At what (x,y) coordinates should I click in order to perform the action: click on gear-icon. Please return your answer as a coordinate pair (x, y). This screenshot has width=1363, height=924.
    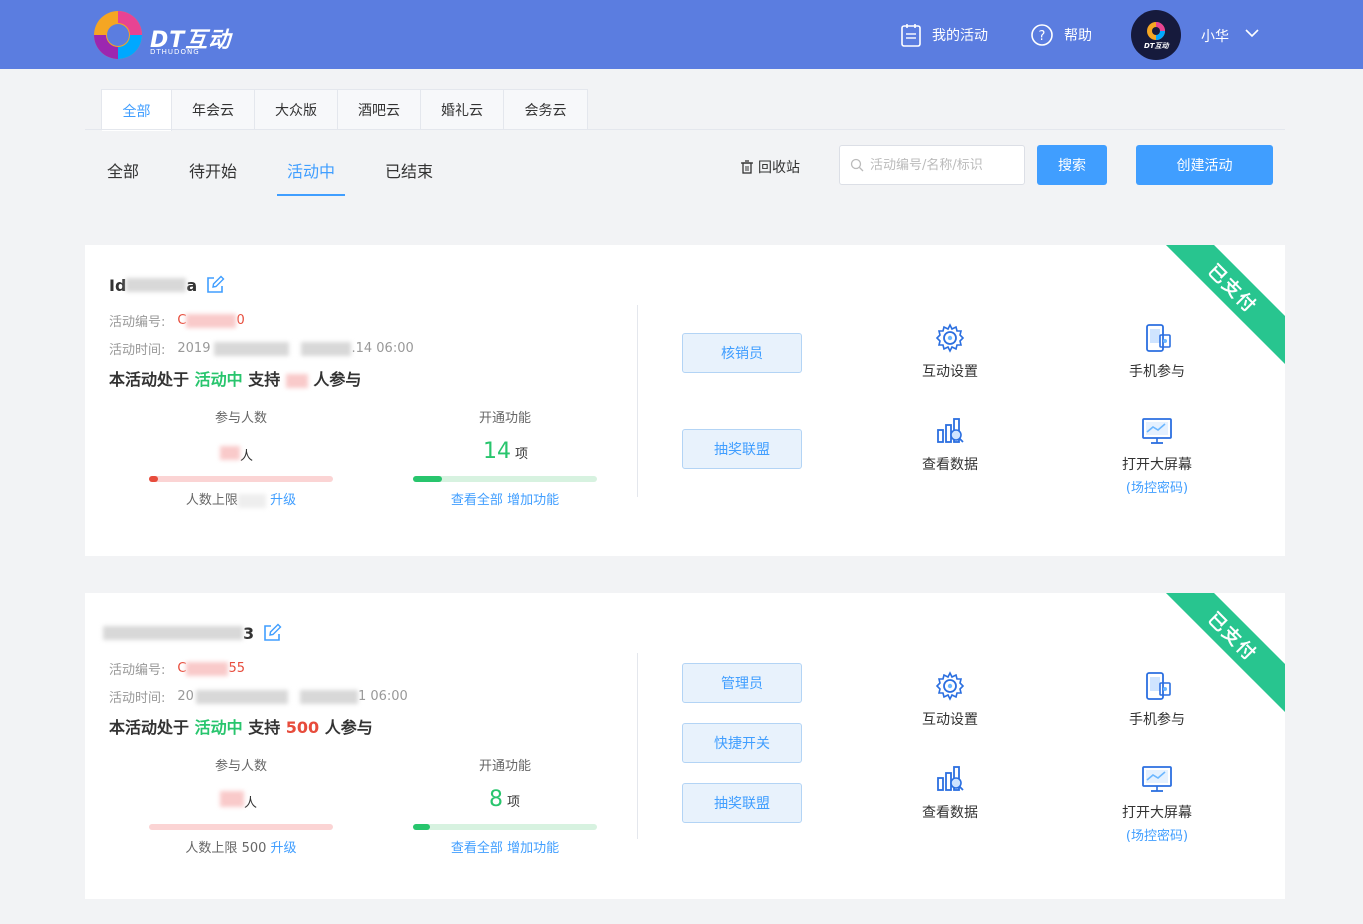
    Looking at the image, I should click on (950, 686).